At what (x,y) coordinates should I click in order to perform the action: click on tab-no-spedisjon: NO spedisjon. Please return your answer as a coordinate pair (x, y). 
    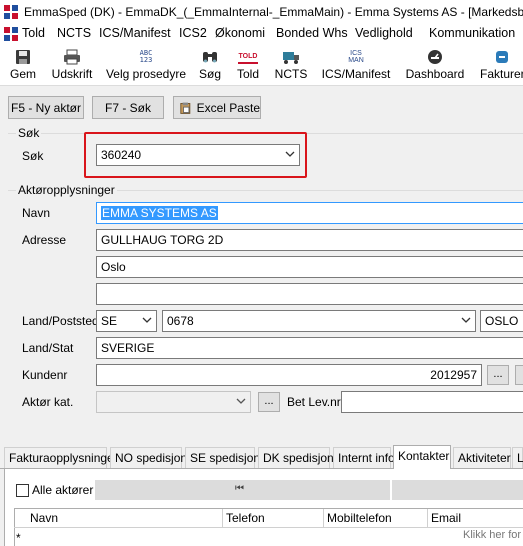
    Looking at the image, I should click on (148, 457).